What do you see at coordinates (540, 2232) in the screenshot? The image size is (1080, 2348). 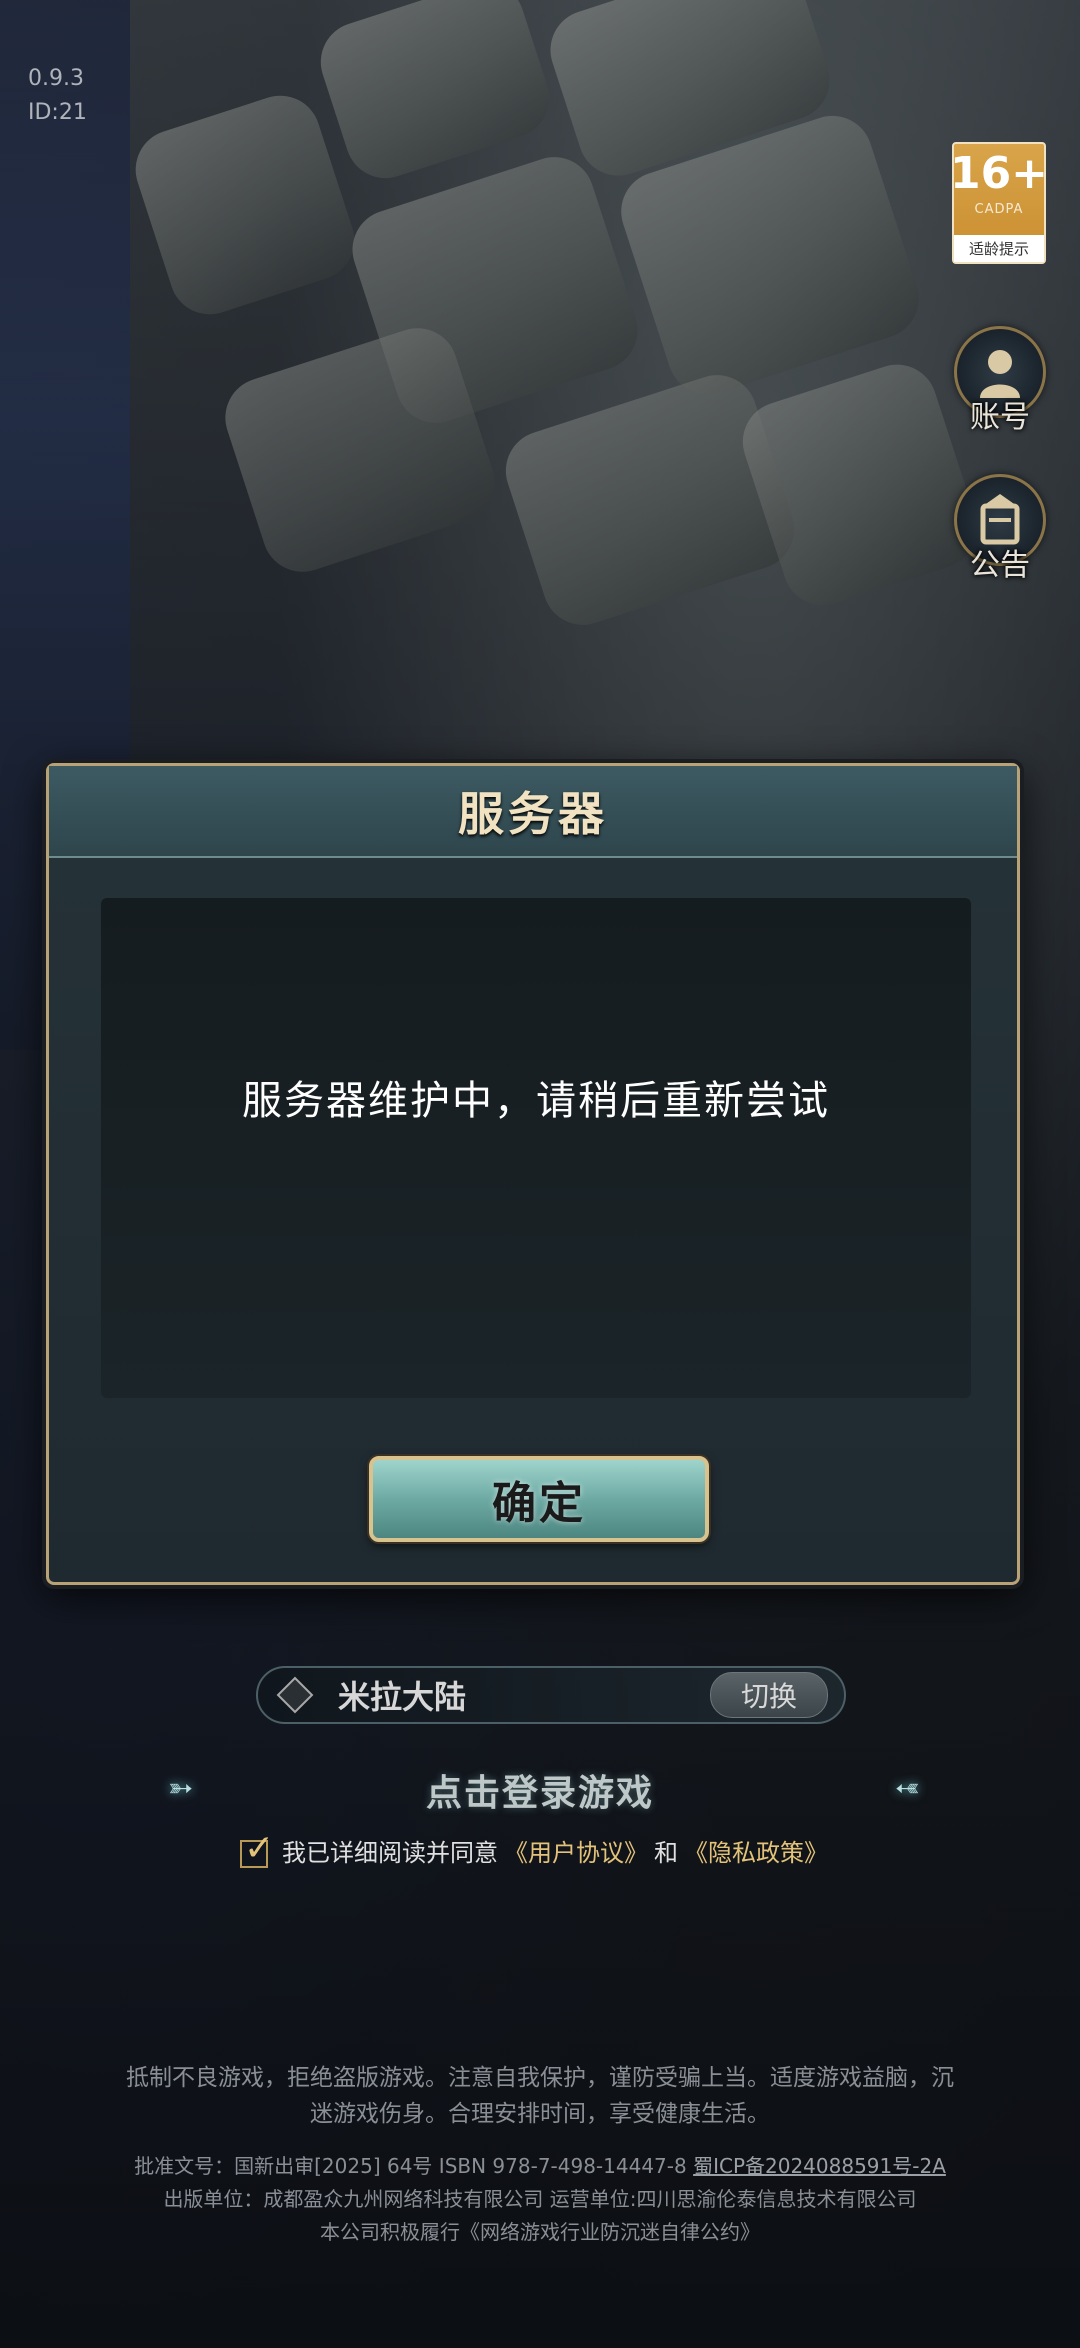 I see `pledge-line: 本公司积极履行《网络游戏行业防沉迷自律公约》` at bounding box center [540, 2232].